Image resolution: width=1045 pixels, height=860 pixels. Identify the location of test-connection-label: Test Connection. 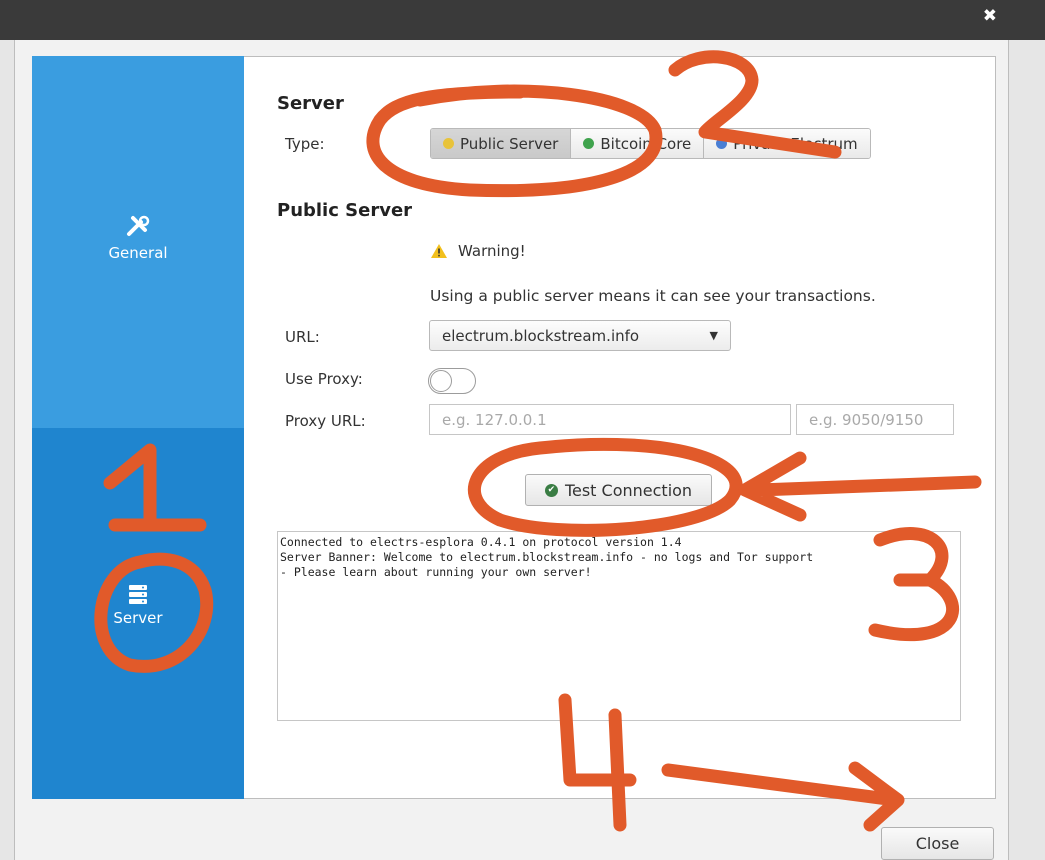
(628, 490).